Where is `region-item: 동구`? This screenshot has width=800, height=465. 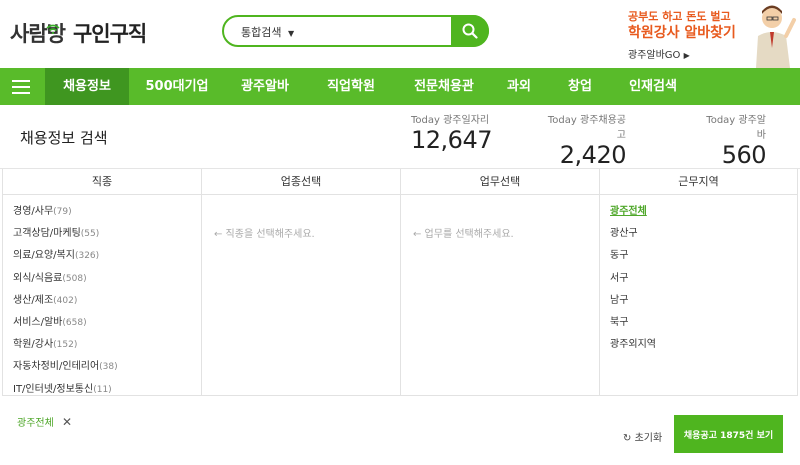 region-item: 동구 is located at coordinates (703, 256).